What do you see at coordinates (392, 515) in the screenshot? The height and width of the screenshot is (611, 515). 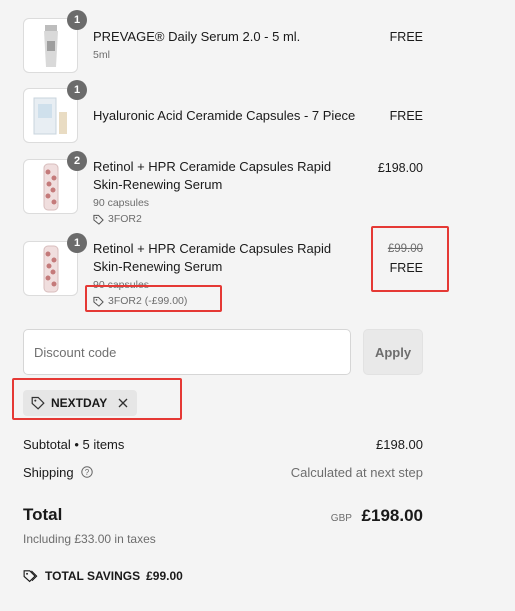 I see `total-value: £198.00` at bounding box center [392, 515].